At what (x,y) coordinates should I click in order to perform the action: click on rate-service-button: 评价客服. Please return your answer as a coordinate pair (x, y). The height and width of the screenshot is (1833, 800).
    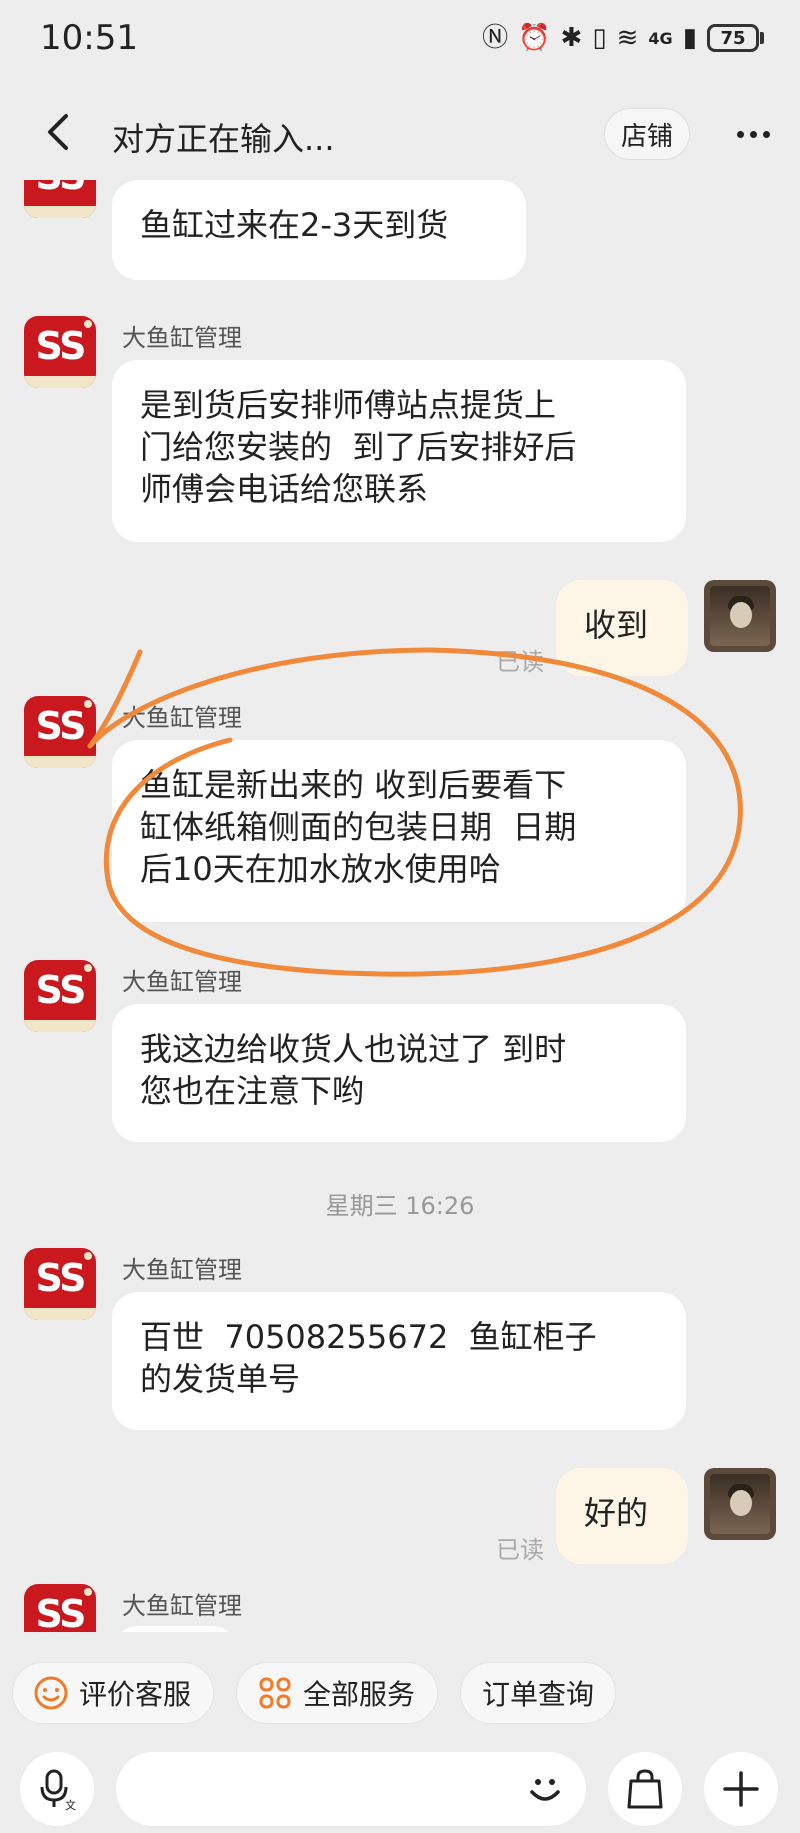
    Looking at the image, I should click on (113, 1693).